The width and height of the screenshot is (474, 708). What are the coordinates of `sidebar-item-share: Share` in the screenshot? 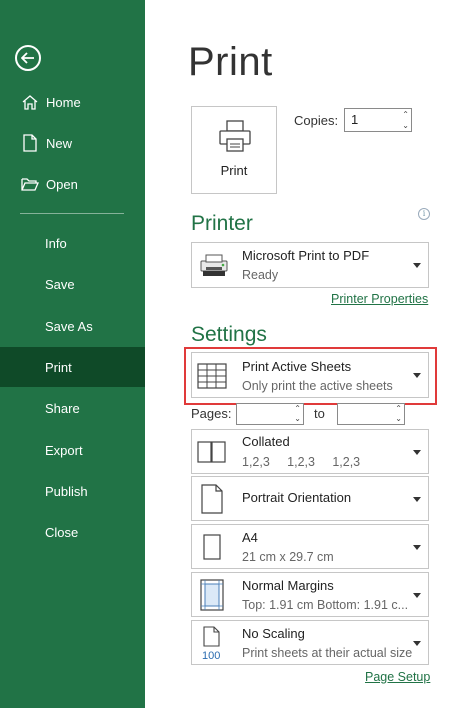 It's located at (72, 408).